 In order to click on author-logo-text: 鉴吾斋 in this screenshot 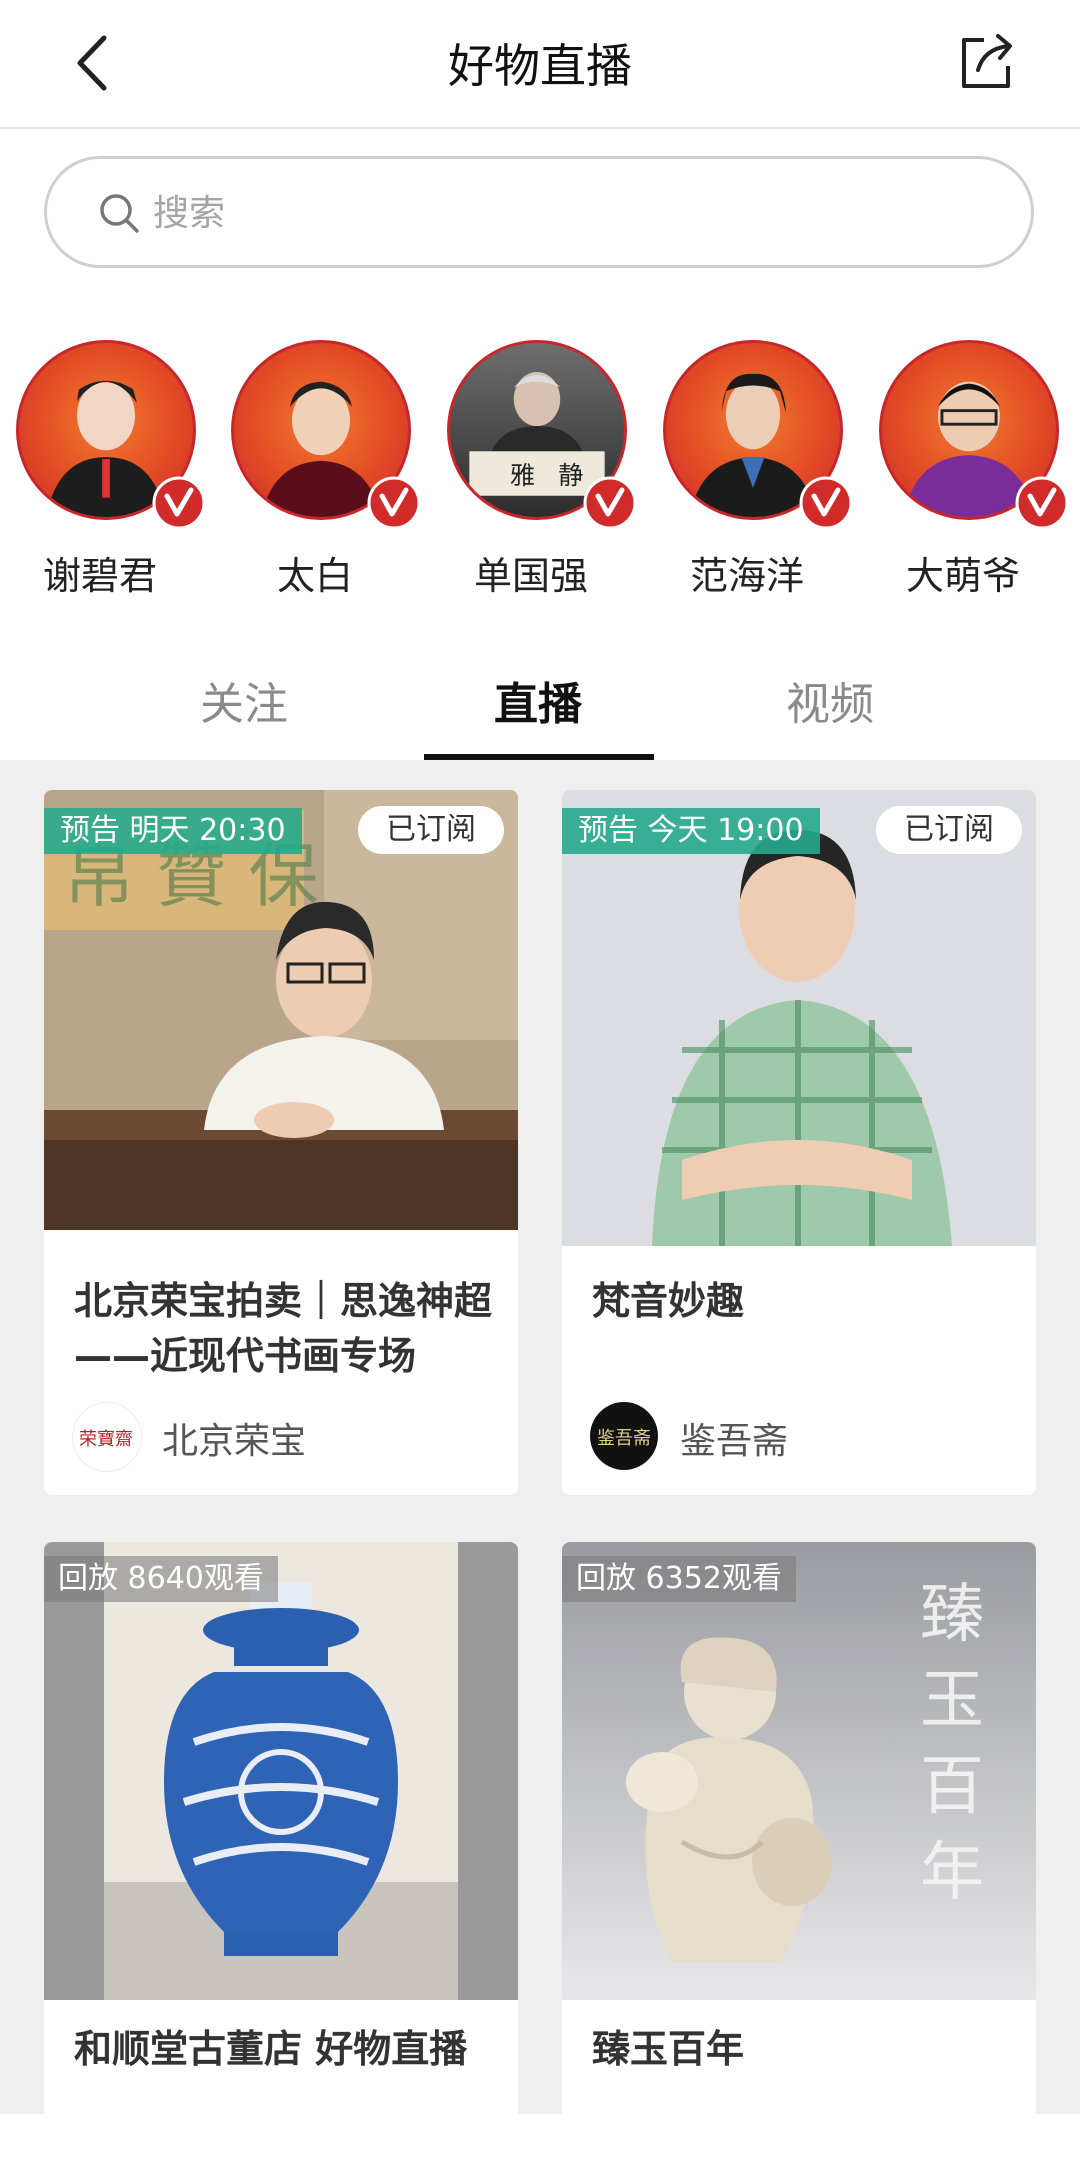, I will do `click(624, 1438)`.